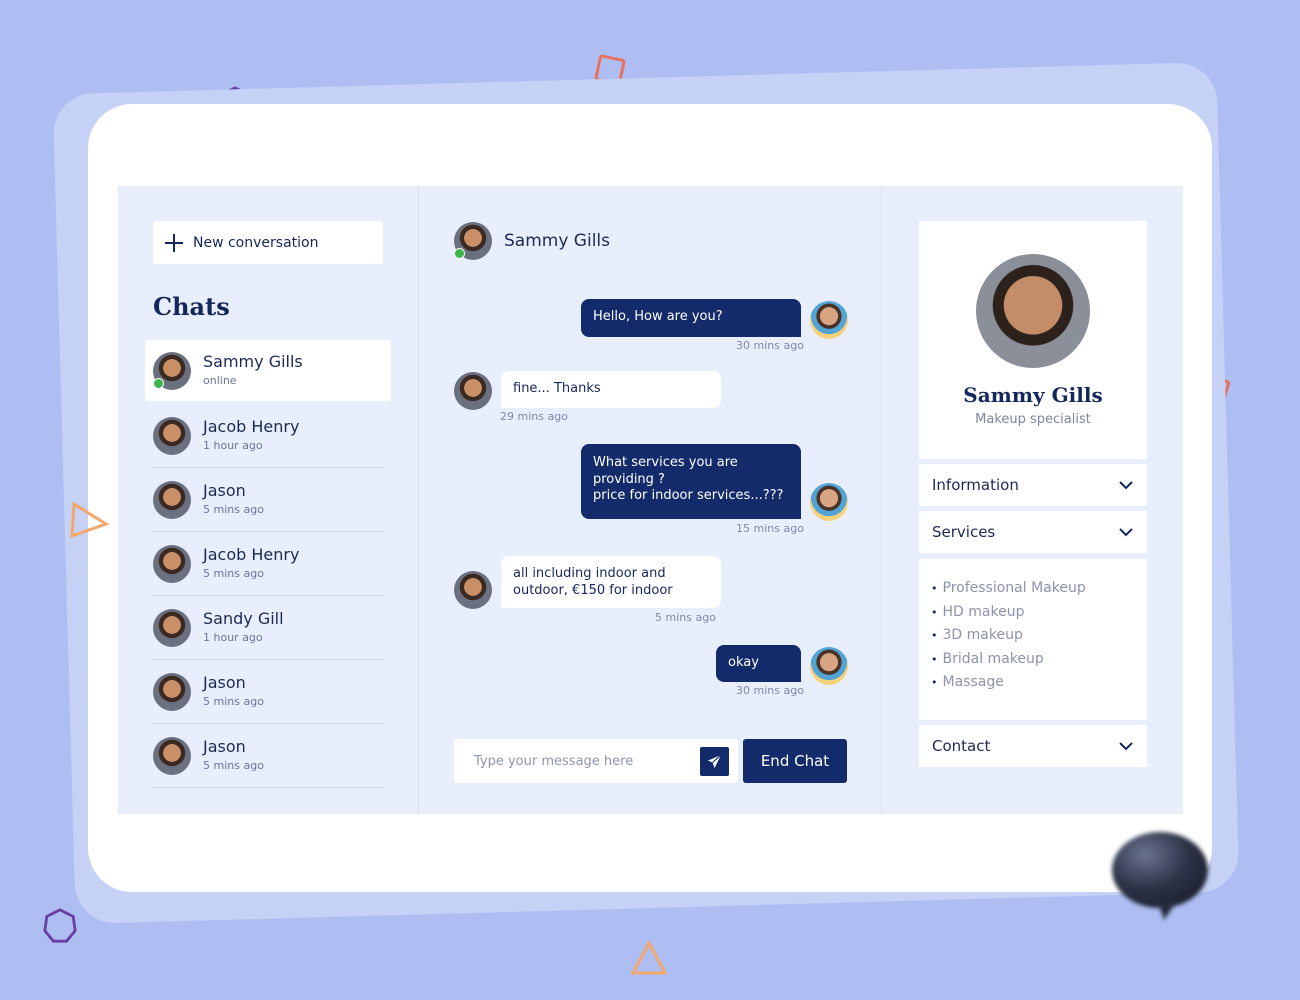 This screenshot has width=1300, height=1000. I want to click on message-composer, so click(596, 761).